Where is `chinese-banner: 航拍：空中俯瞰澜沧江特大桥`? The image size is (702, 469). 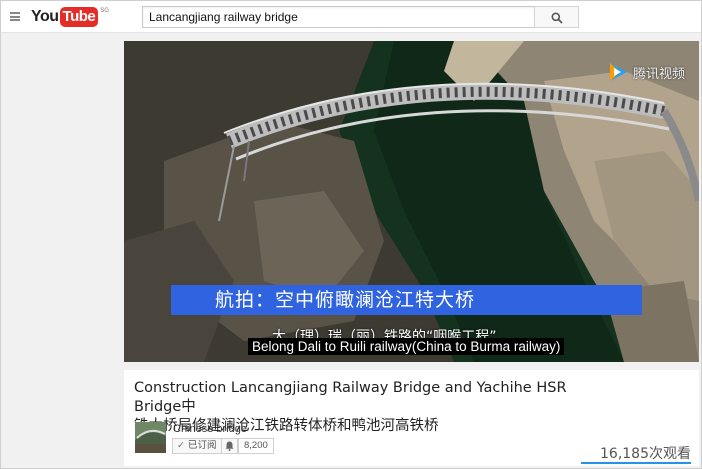 chinese-banner: 航拍：空中俯瞰澜沧江特大桥 is located at coordinates (406, 300).